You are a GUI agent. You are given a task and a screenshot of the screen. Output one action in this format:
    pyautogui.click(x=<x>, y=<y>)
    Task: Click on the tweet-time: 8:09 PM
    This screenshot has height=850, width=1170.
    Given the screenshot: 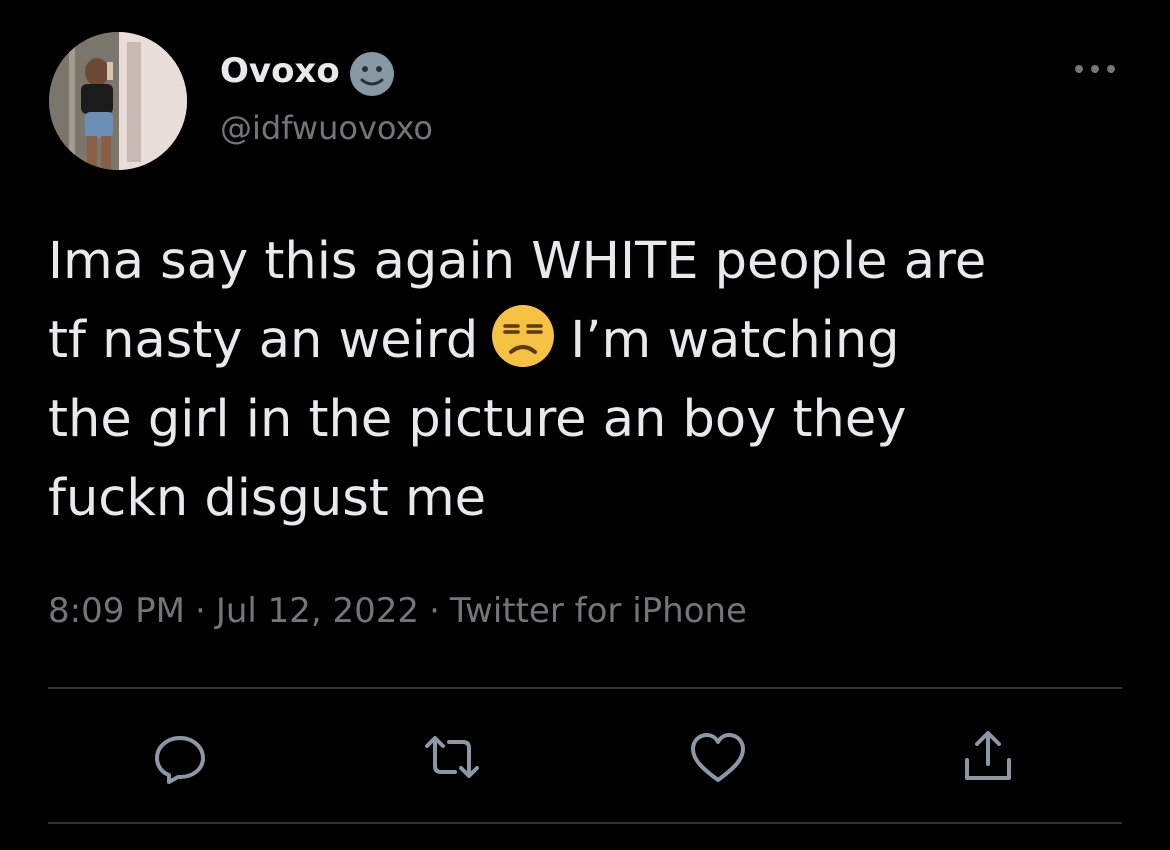 What is the action you would take?
    pyautogui.click(x=116, y=611)
    